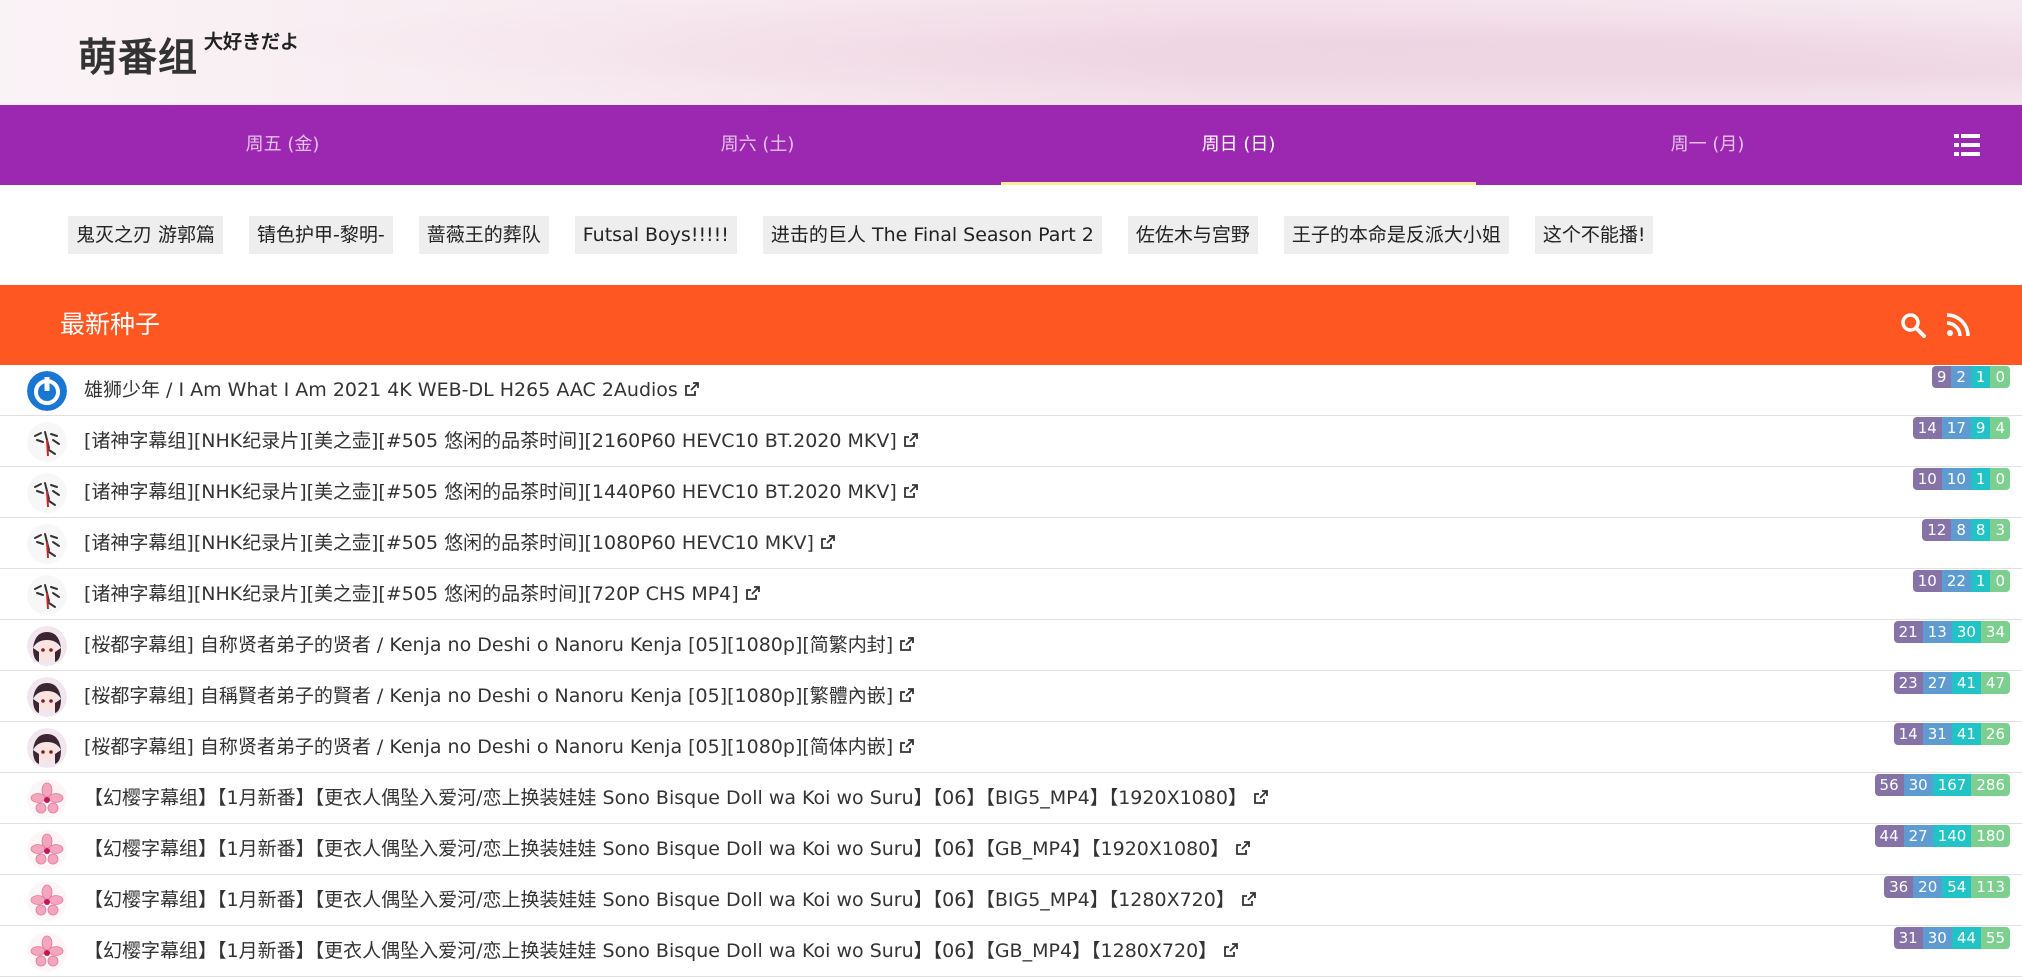 The height and width of the screenshot is (977, 2022). I want to click on stat-leechers: 23, so click(1908, 683).